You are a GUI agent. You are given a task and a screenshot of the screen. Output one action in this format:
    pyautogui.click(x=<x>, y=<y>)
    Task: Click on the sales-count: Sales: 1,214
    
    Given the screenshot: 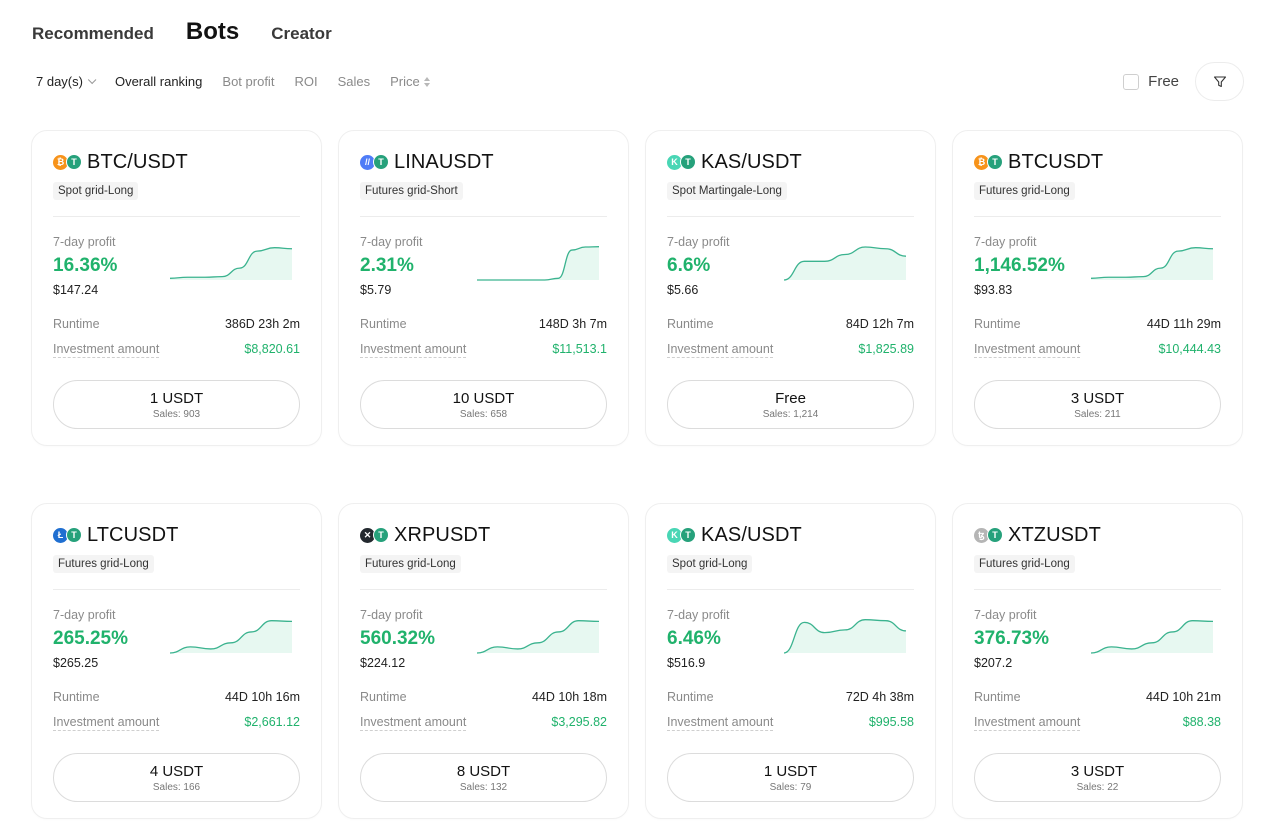 What is the action you would take?
    pyautogui.click(x=790, y=414)
    